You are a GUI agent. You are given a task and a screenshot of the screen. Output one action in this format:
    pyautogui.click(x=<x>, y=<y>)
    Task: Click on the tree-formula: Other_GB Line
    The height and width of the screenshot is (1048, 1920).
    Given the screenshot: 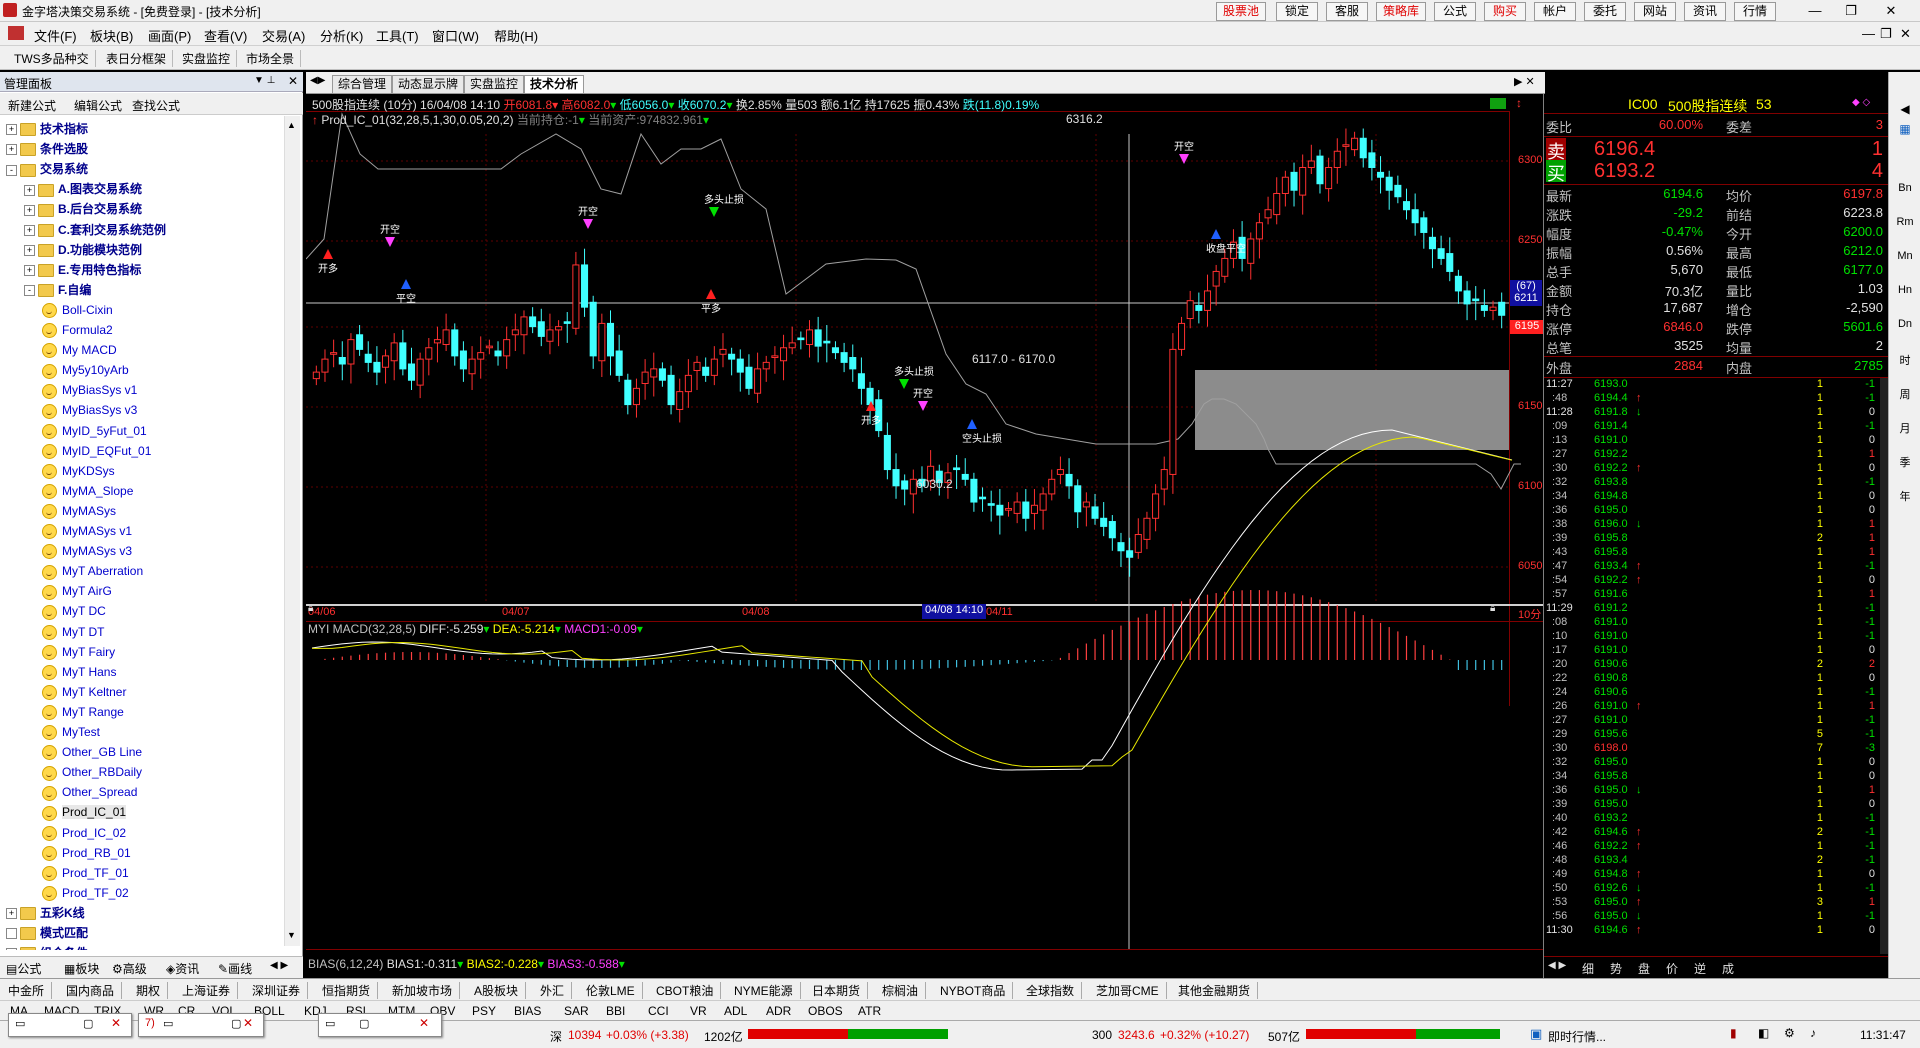 What is the action you would take?
    pyautogui.click(x=92, y=752)
    